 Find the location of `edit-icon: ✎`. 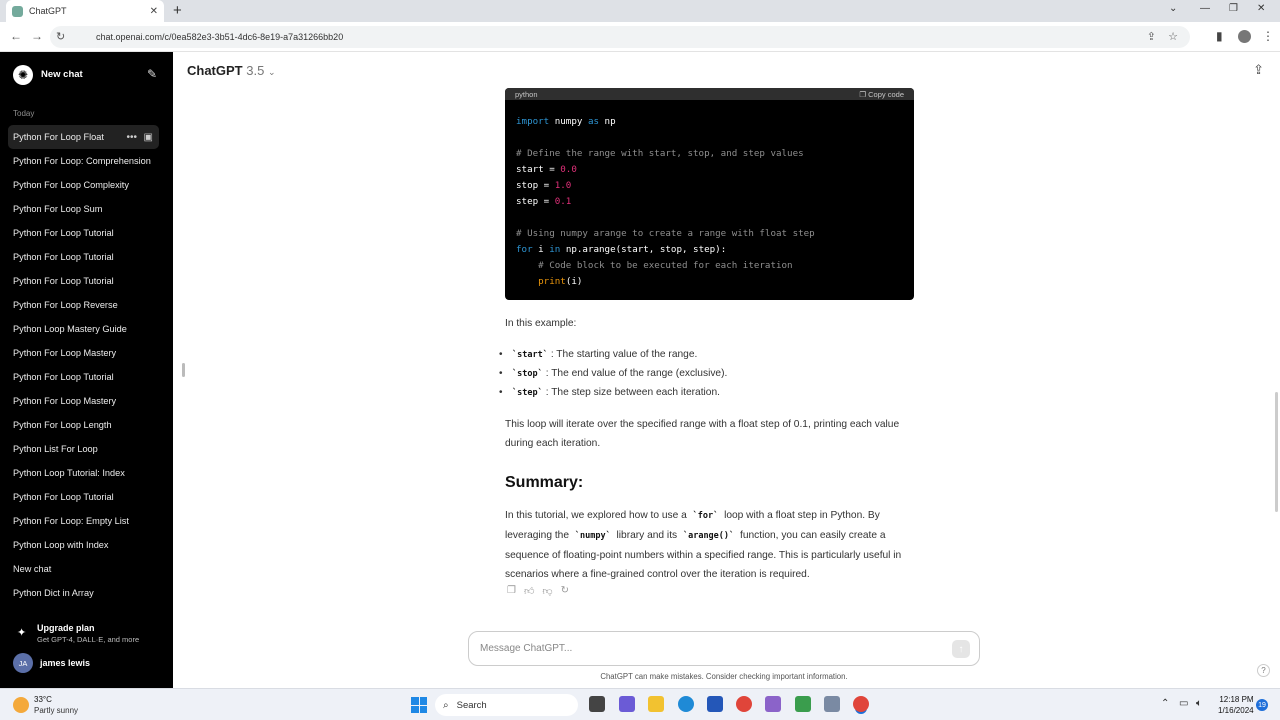

edit-icon: ✎ is located at coordinates (152, 74).